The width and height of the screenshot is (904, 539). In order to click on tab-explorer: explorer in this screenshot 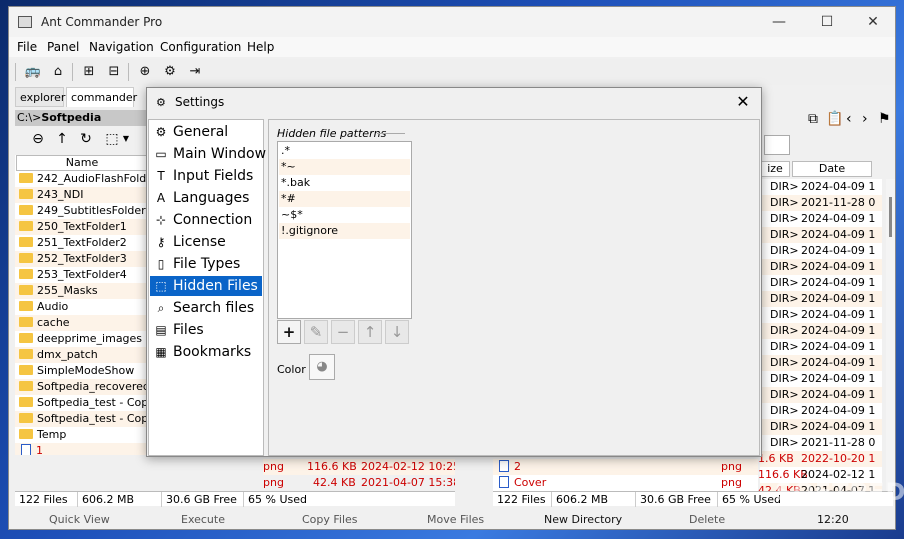, I will do `click(40, 97)`.